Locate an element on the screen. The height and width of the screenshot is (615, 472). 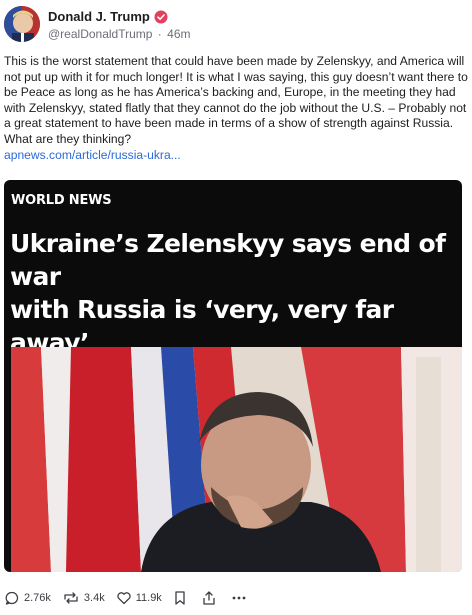
more-button is located at coordinates (239, 598).